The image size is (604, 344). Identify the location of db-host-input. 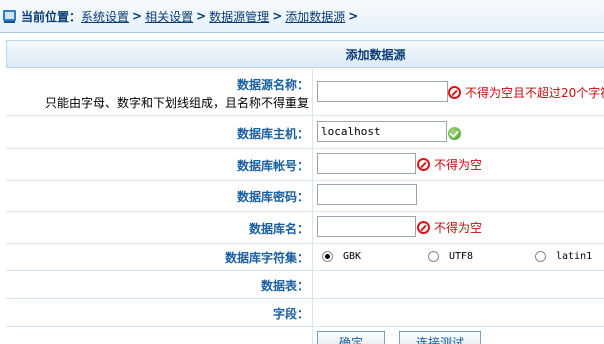
(382, 131).